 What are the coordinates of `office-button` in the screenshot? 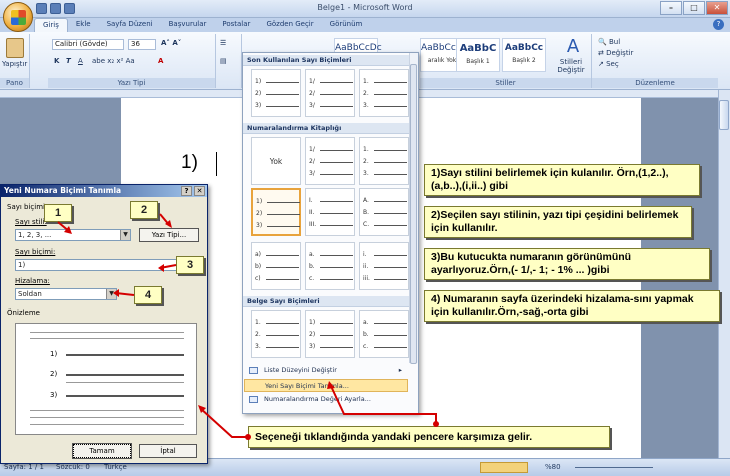 It's located at (18, 17).